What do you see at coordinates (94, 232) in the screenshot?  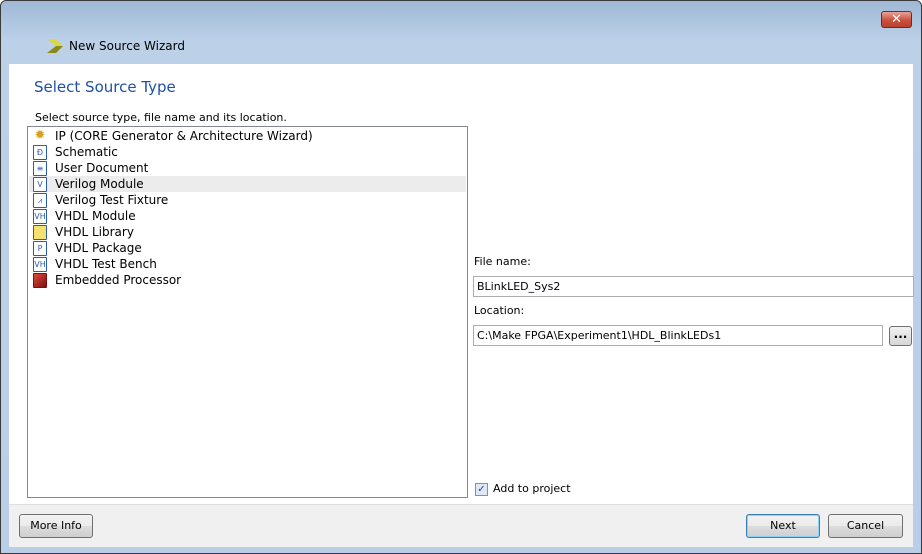 I see `source-type-label: VHDL Library` at bounding box center [94, 232].